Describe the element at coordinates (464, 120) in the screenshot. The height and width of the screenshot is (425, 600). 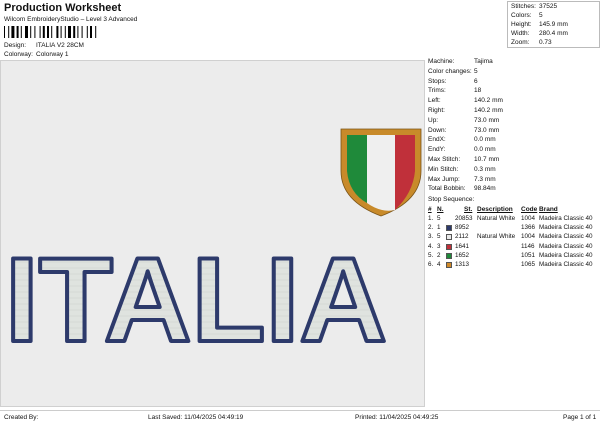
I see `info-up: Up: 73.0 mm` at that location.